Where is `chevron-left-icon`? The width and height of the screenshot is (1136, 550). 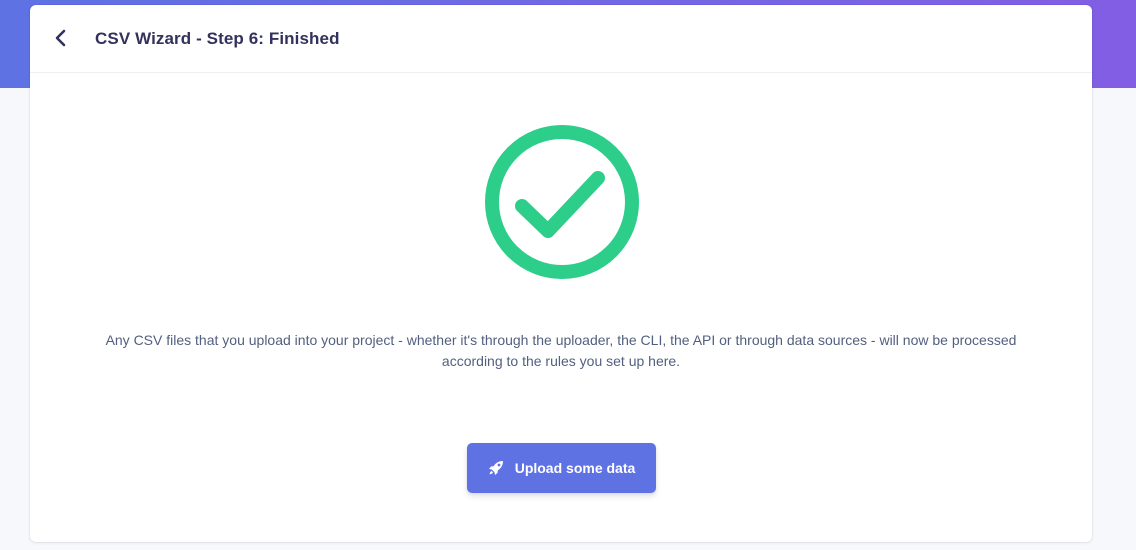 chevron-left-icon is located at coordinates (61, 38).